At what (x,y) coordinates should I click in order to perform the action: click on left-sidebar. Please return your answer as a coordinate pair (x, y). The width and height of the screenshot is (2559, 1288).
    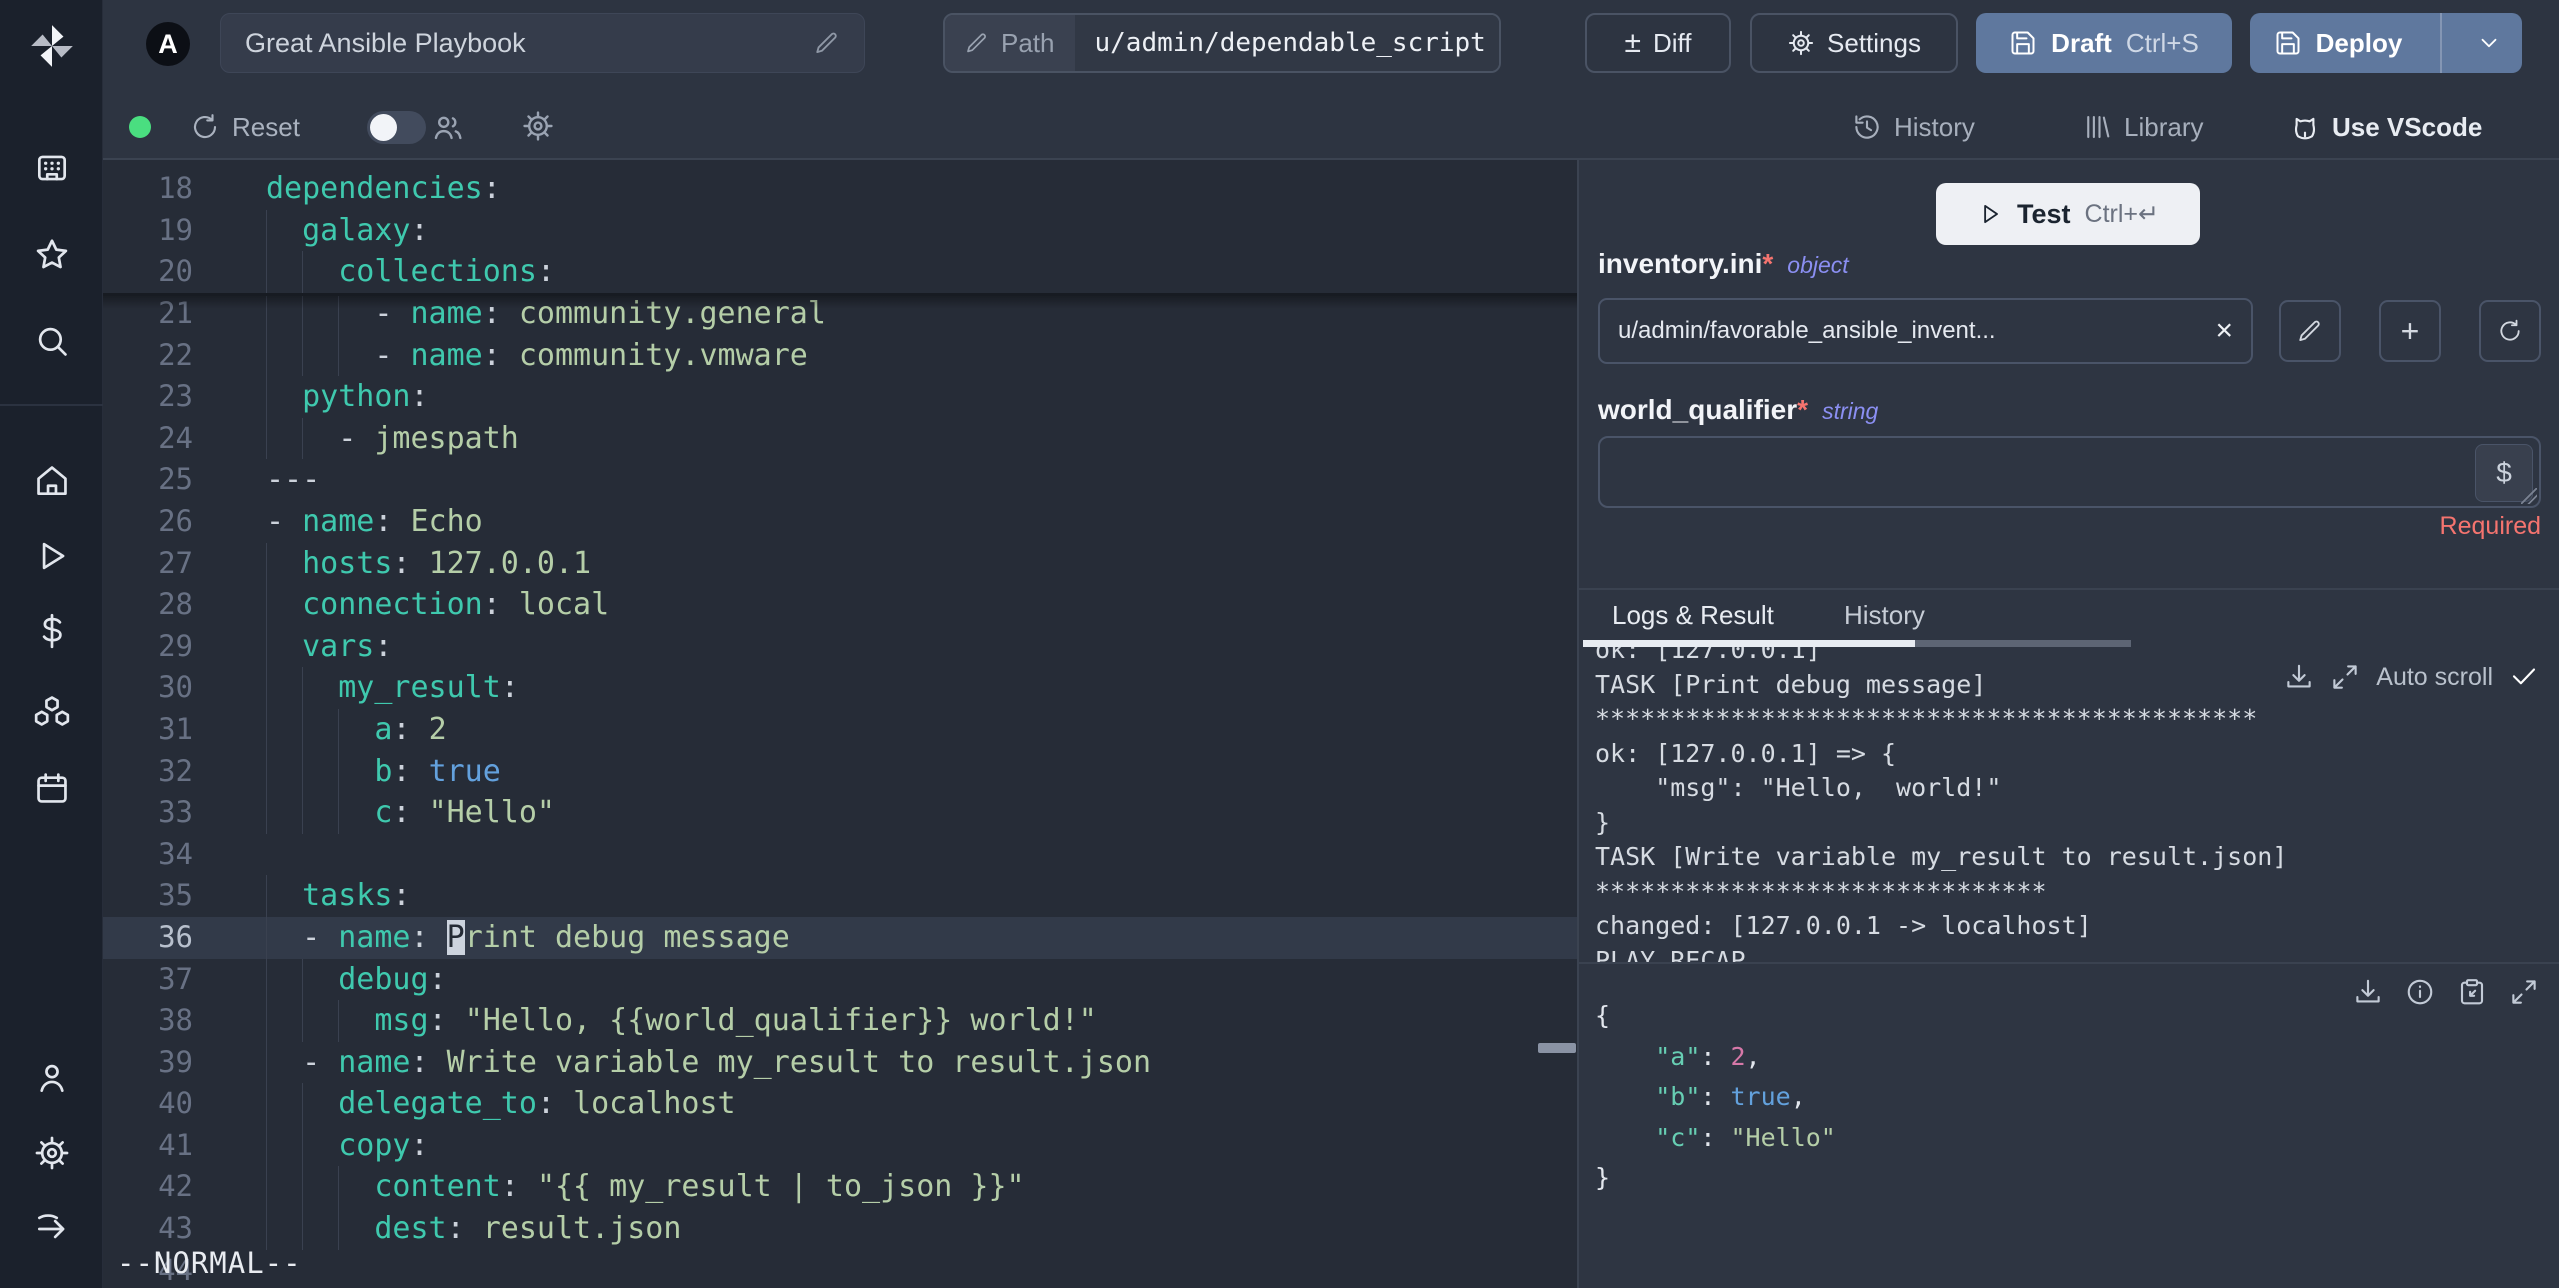
    Looking at the image, I should click on (51, 644).